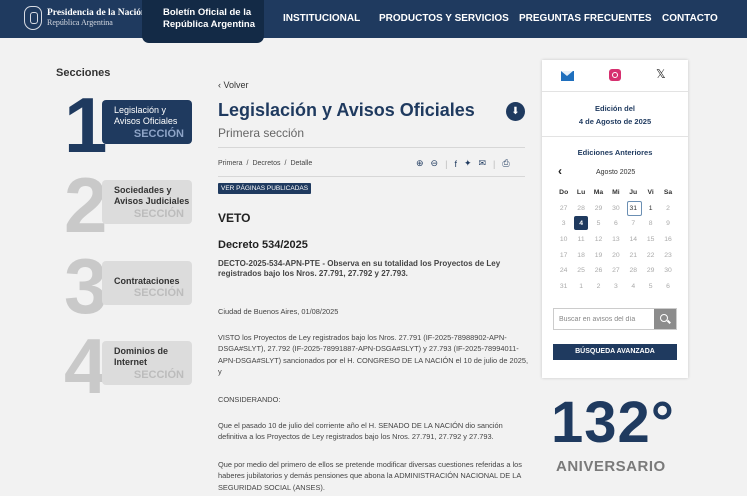  Describe the element at coordinates (564, 193) in the screenshot. I see `calendar-weekday: Do` at that location.